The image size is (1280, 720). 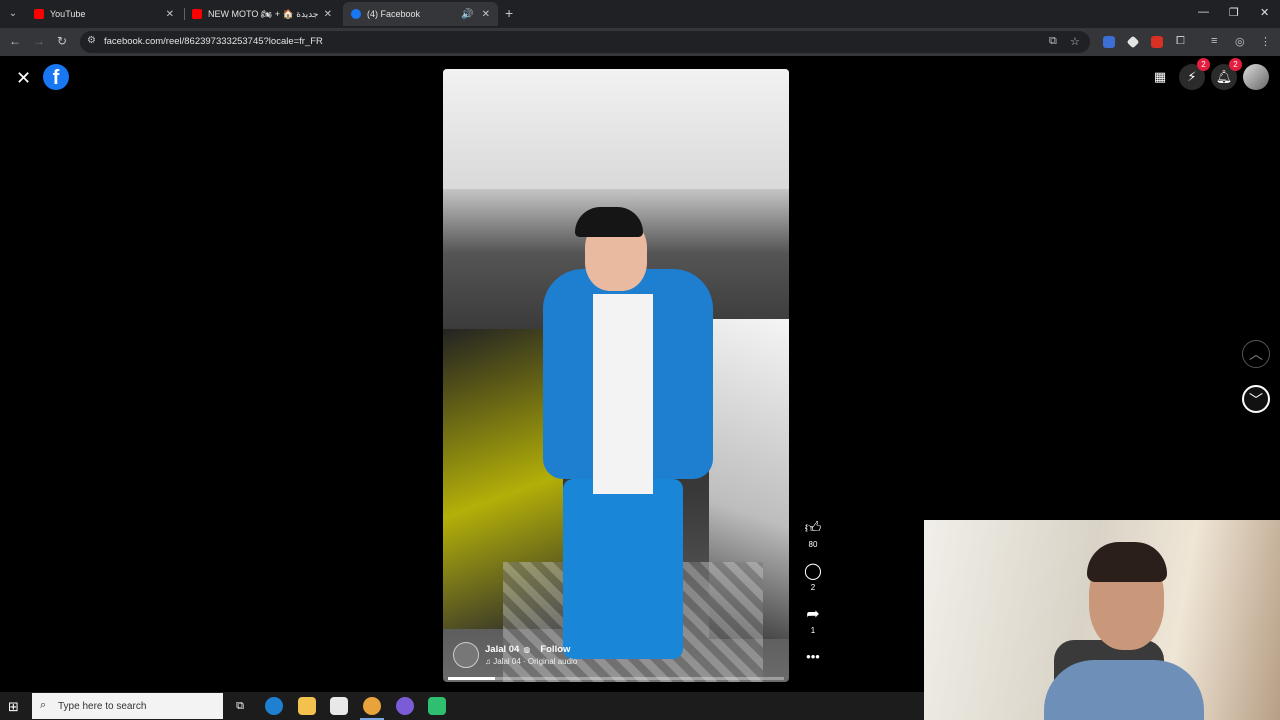 I want to click on reel-actions: 👍︎ 80 ◯ 2 ➦ 1 •••, so click(x=813, y=592).